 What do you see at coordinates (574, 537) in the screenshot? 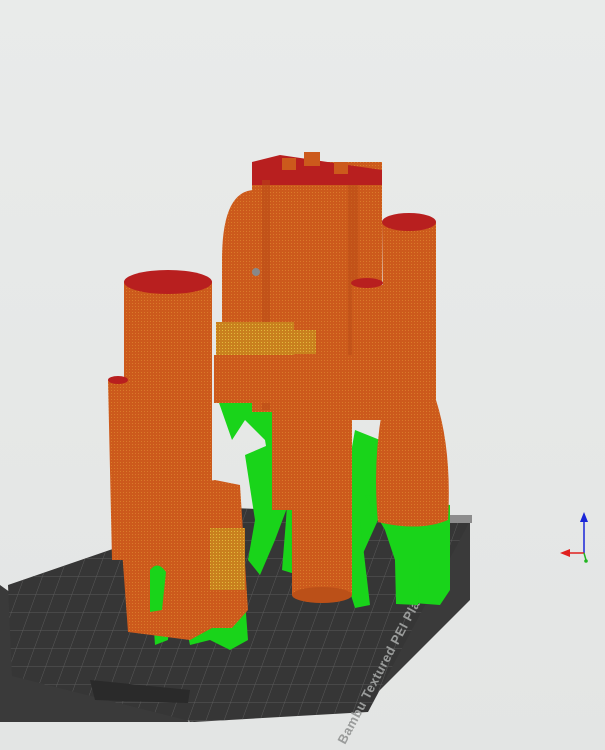
I see `xyz-axis-icon` at bounding box center [574, 537].